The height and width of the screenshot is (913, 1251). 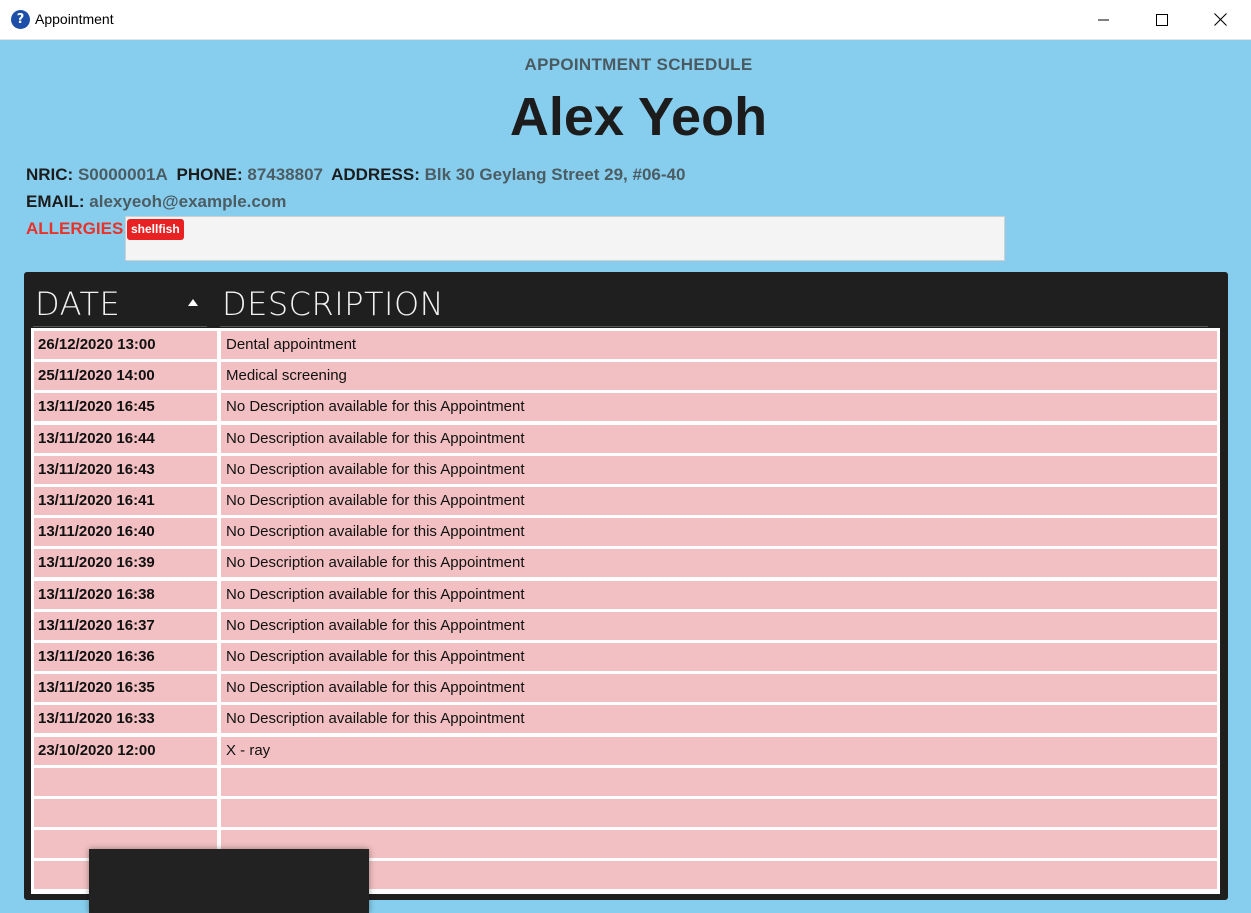 What do you see at coordinates (50, 174) in the screenshot?
I see `nric-label: NRIC:` at bounding box center [50, 174].